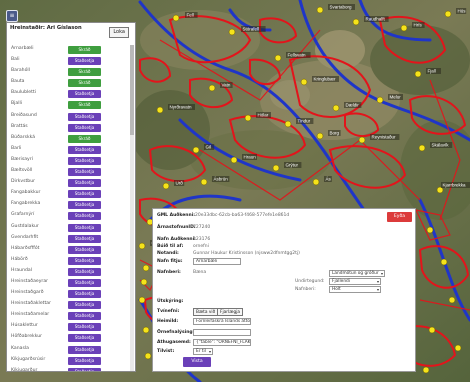 The image size is (470, 382). I want to click on panel-scroll-thumb, so click(132, 90).